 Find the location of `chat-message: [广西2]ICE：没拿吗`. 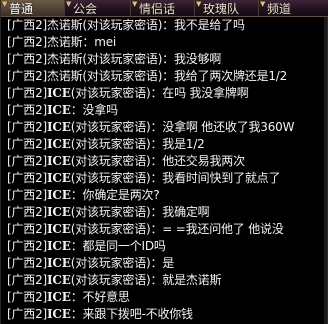

chat-message: [广西2]ICE：没拿吗 is located at coordinates (167, 110).